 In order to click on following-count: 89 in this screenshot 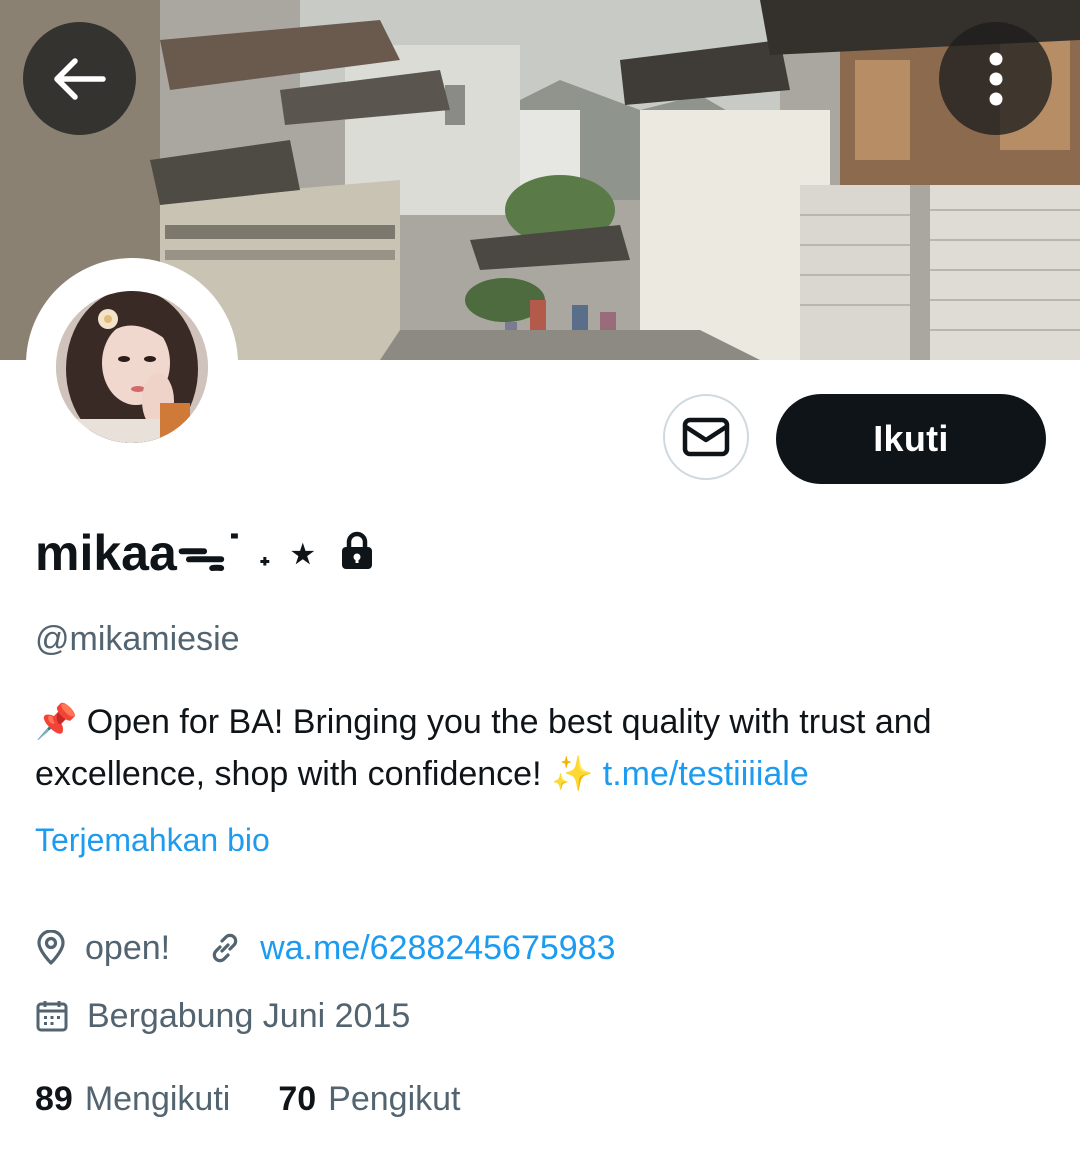, I will do `click(54, 1098)`.